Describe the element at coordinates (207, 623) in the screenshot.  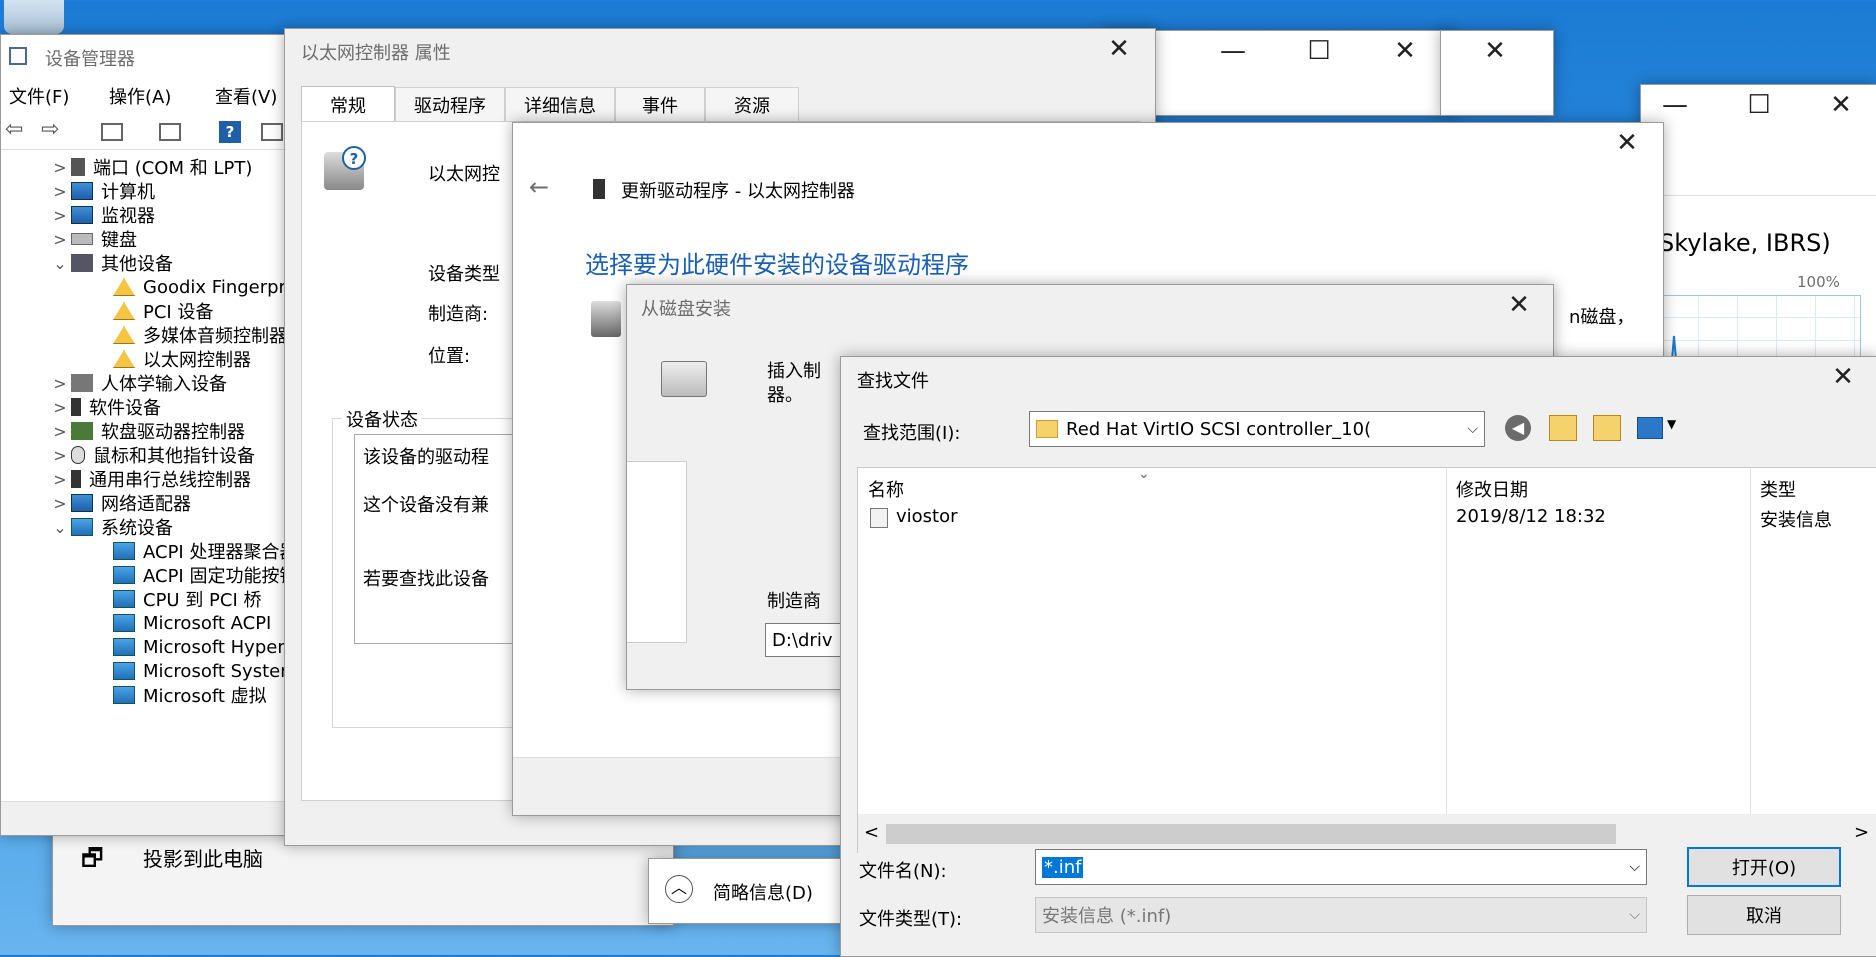
I see `tree-label: Microsoft ACPI` at that location.